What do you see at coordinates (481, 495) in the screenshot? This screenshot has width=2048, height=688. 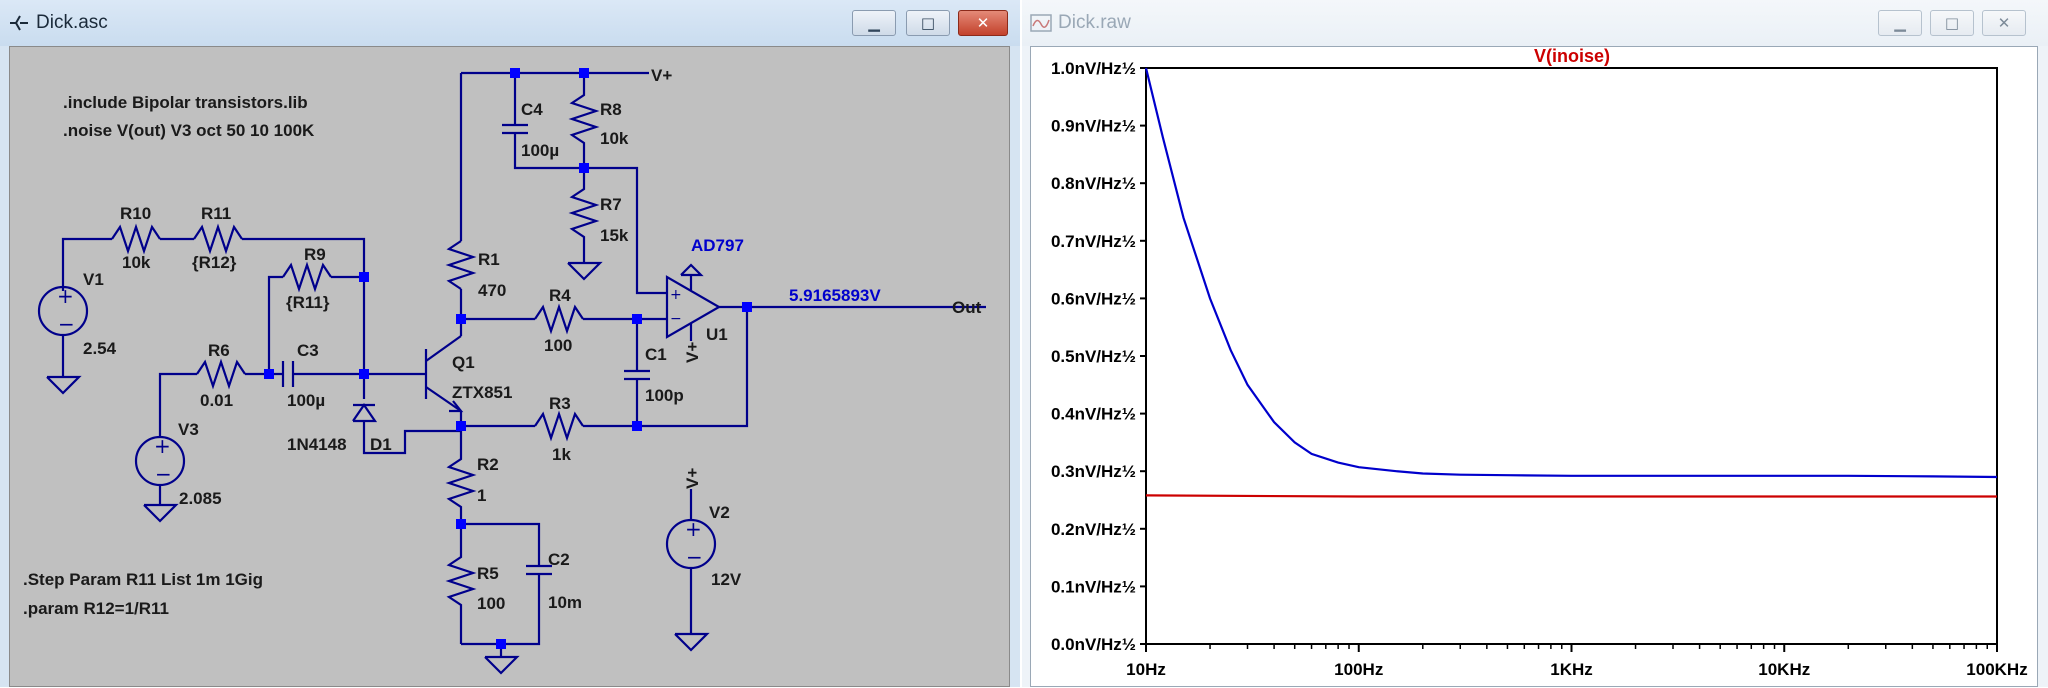 I see `r2-value: 1` at bounding box center [481, 495].